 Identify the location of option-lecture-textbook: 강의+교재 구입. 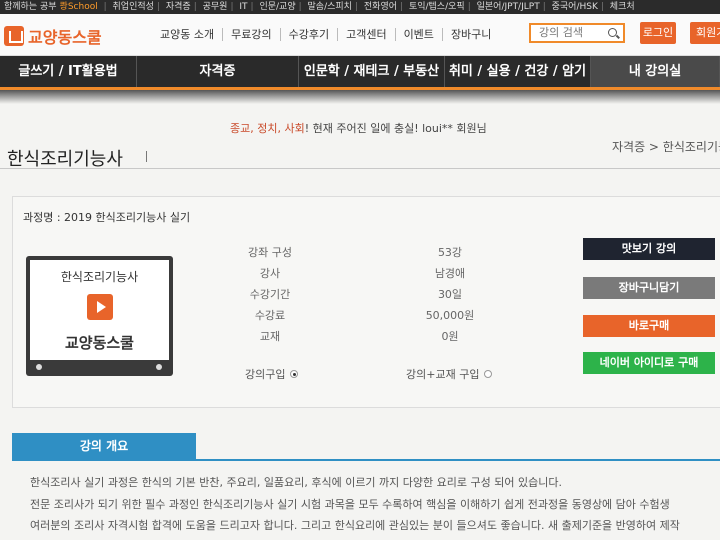
(449, 374).